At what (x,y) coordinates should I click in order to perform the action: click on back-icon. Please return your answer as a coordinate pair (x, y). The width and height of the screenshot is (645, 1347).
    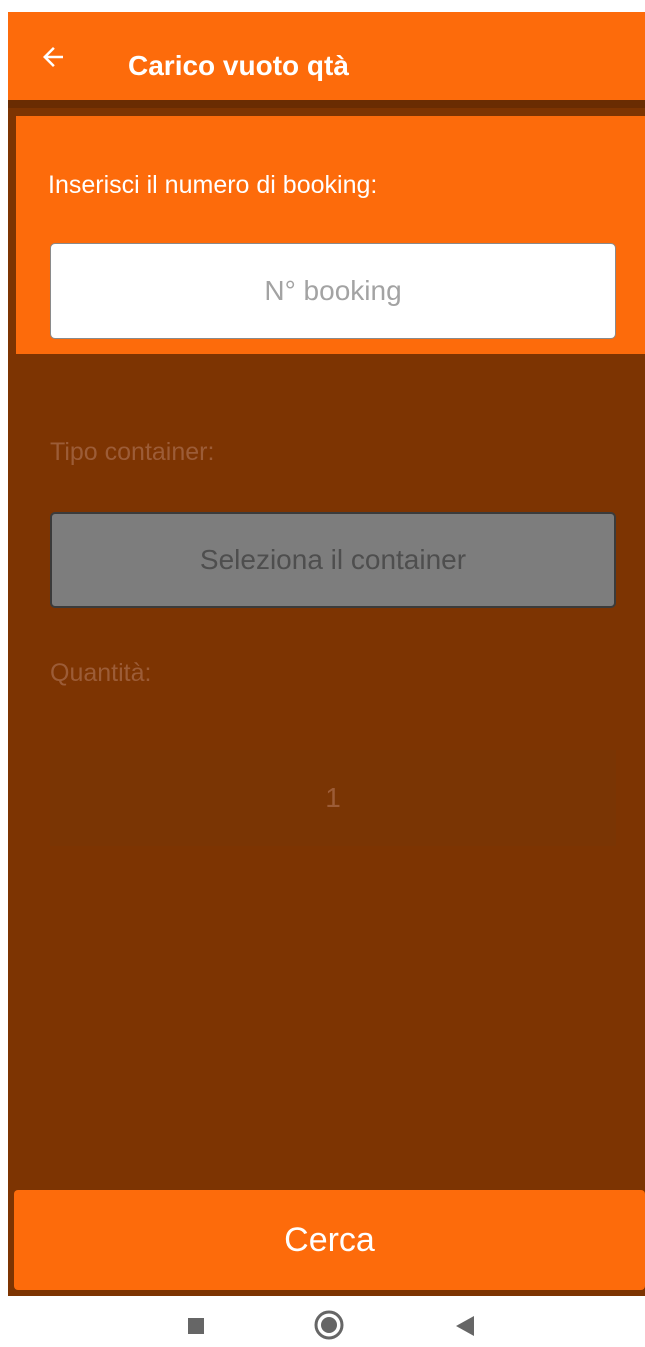
    Looking at the image, I should click on (465, 1326).